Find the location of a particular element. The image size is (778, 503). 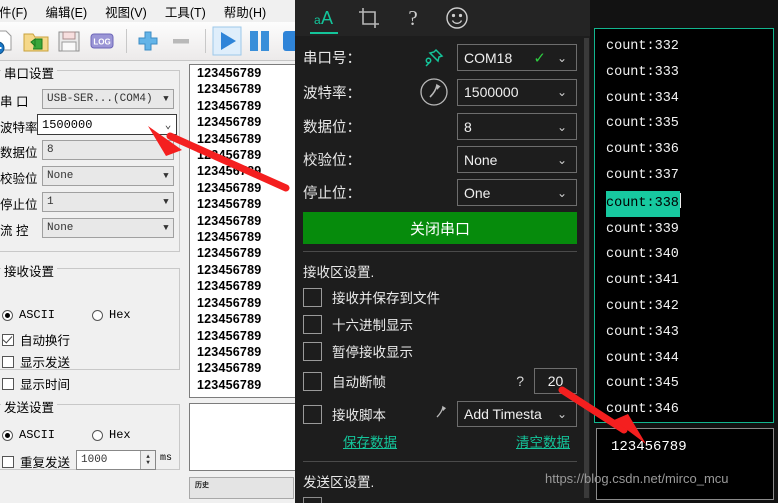

help-question-icon: ? is located at coordinates (413, 18).